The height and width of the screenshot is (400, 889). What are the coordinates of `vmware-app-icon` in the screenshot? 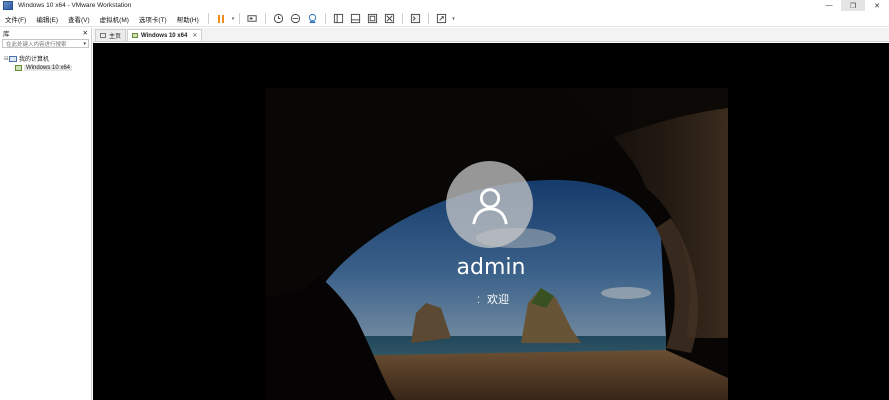 It's located at (8, 5).